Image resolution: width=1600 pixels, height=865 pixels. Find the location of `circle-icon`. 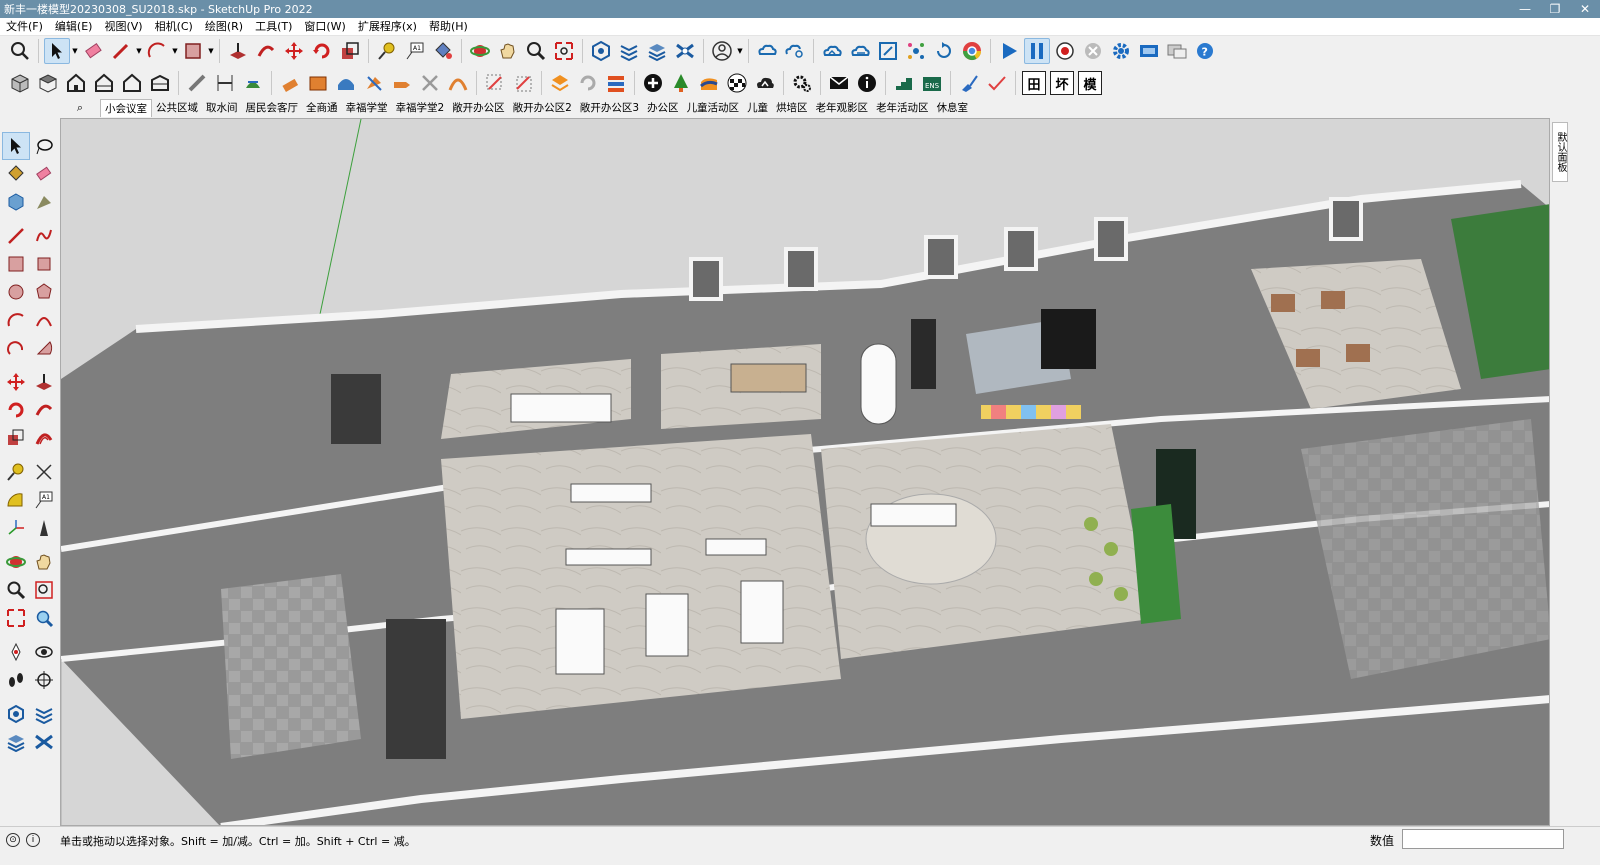

circle-icon is located at coordinates (16, 292).